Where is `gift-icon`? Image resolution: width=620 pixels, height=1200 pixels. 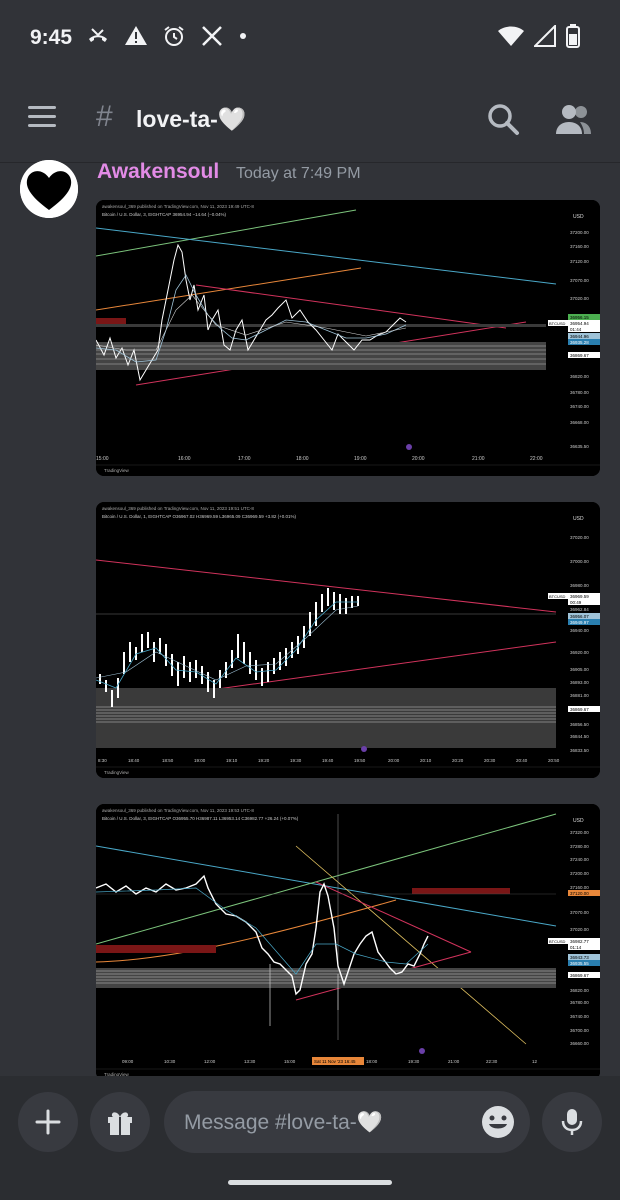 gift-icon is located at coordinates (120, 1123).